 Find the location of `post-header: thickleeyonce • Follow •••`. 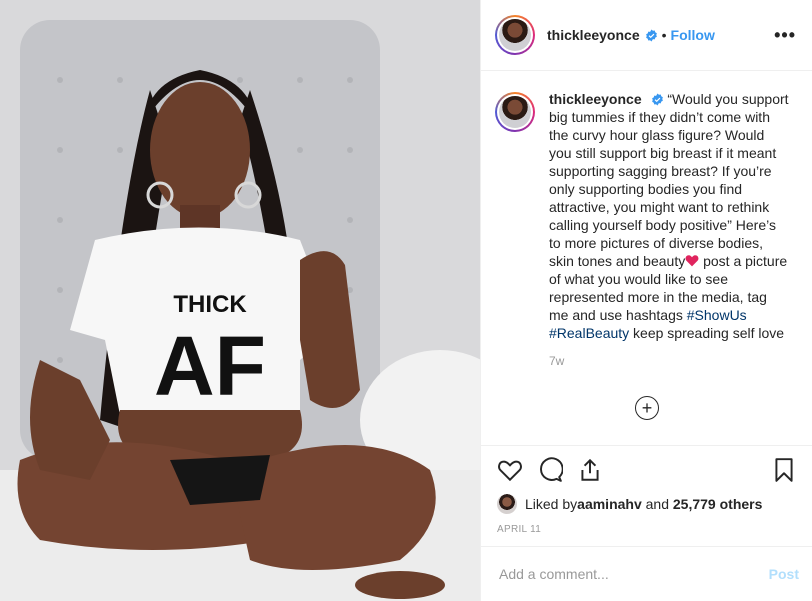

post-header: thickleeyonce • Follow ••• is located at coordinates (646, 35).